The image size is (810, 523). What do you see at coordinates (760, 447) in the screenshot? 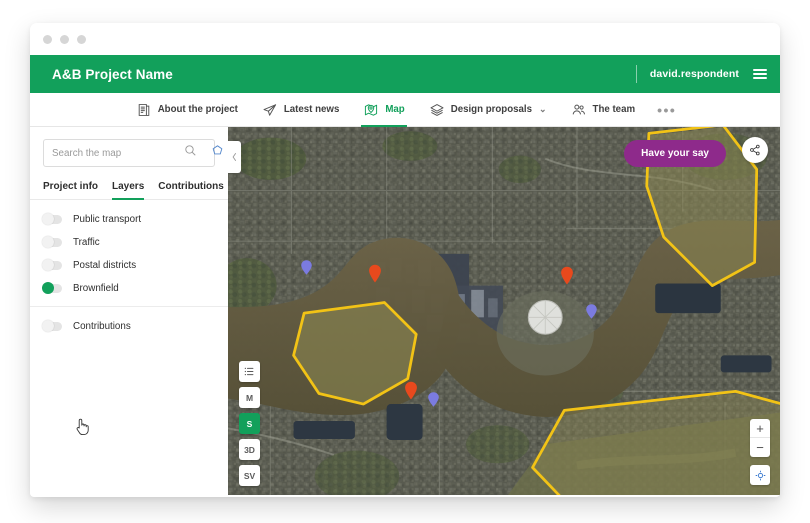
I see `zoom-out-button: −` at bounding box center [760, 447].